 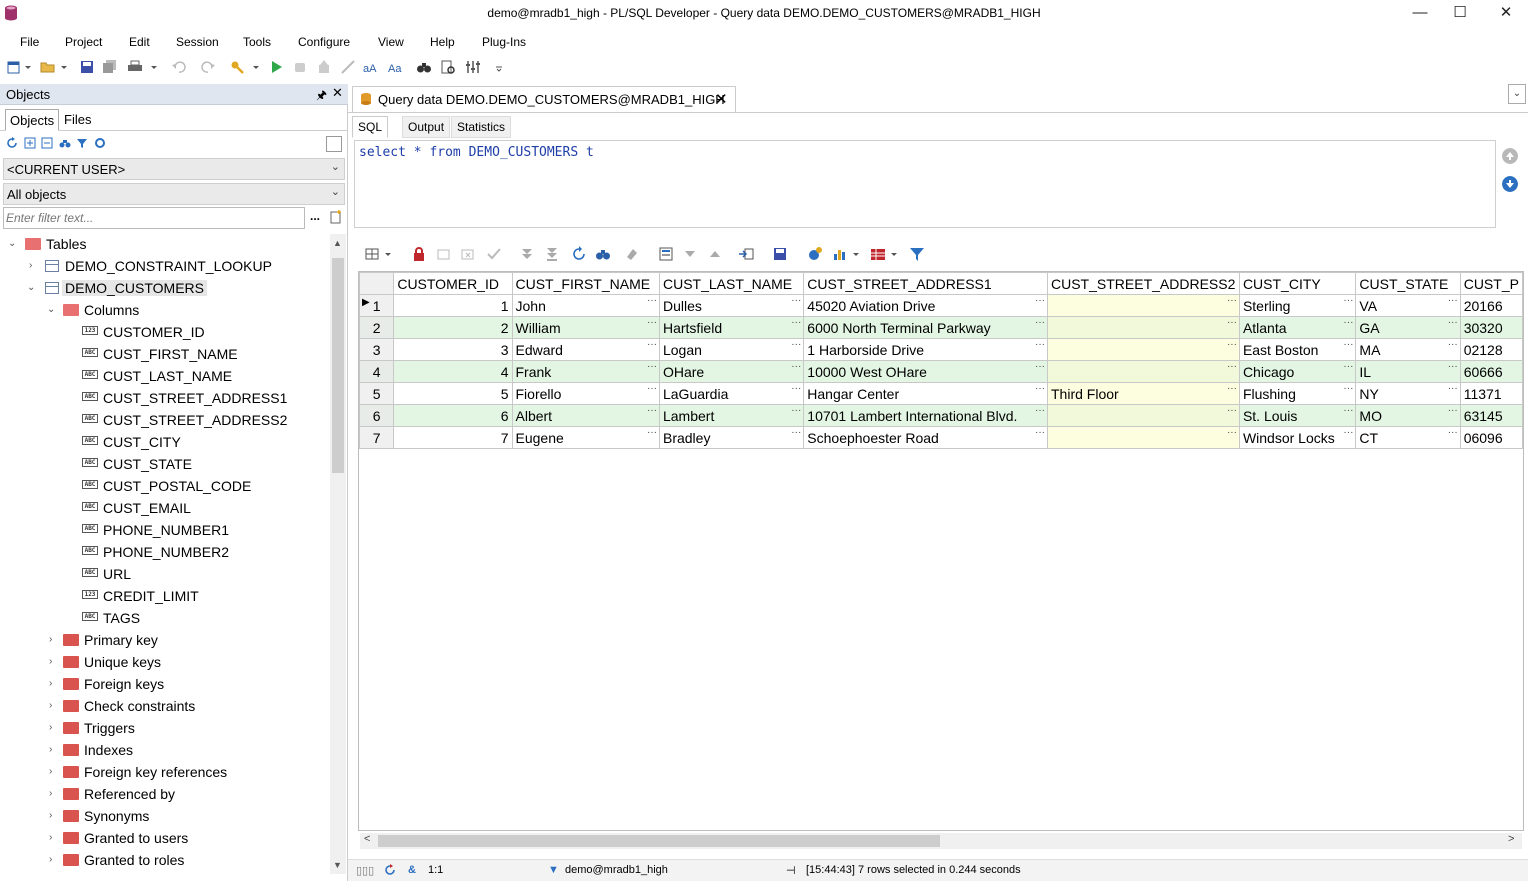 I want to click on preferences-icon, so click(x=473, y=67).